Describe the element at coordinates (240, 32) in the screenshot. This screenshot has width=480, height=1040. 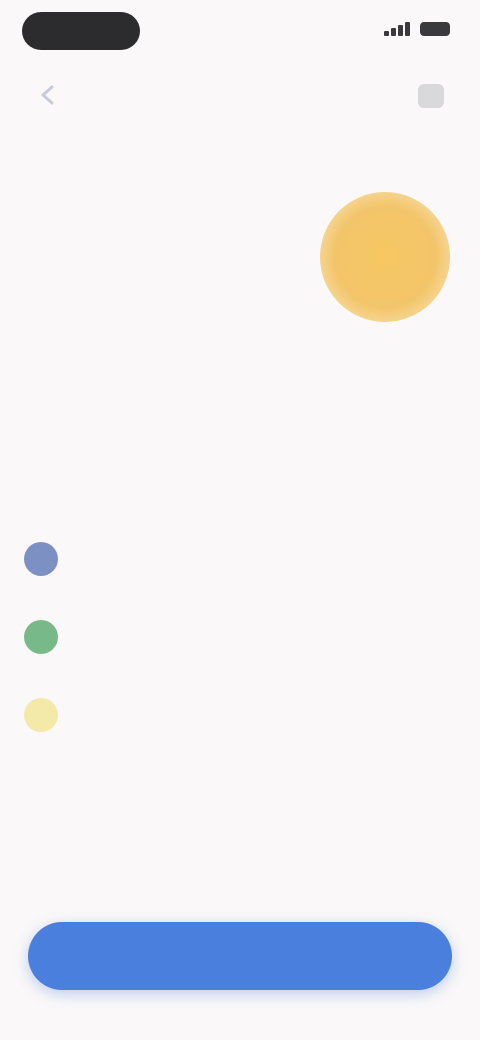
I see `status-bar` at that location.